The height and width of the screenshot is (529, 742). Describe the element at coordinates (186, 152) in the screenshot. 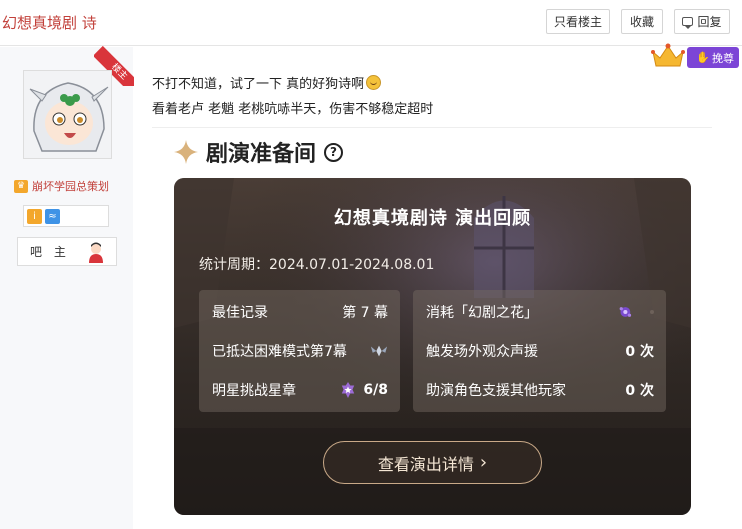

I see `sparkle-icon` at that location.